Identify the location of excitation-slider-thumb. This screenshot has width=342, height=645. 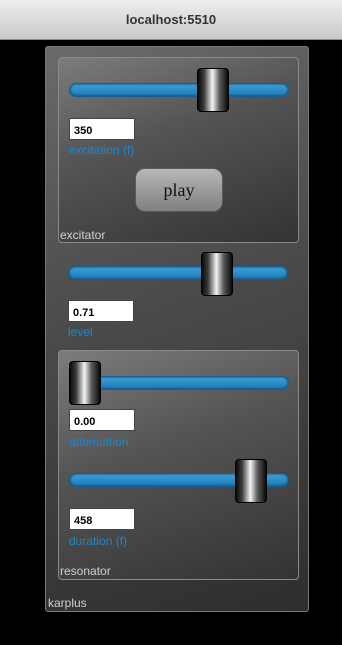
(213, 90).